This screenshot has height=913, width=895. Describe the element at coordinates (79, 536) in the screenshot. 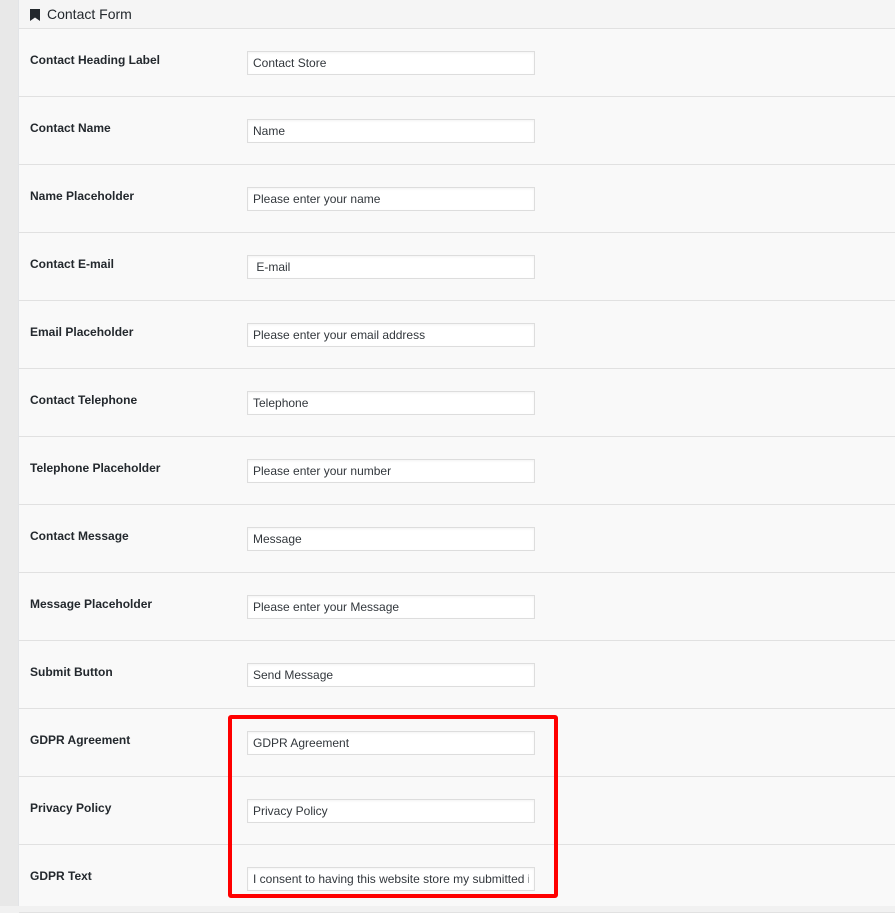

I see `field-label: Contact Message` at that location.